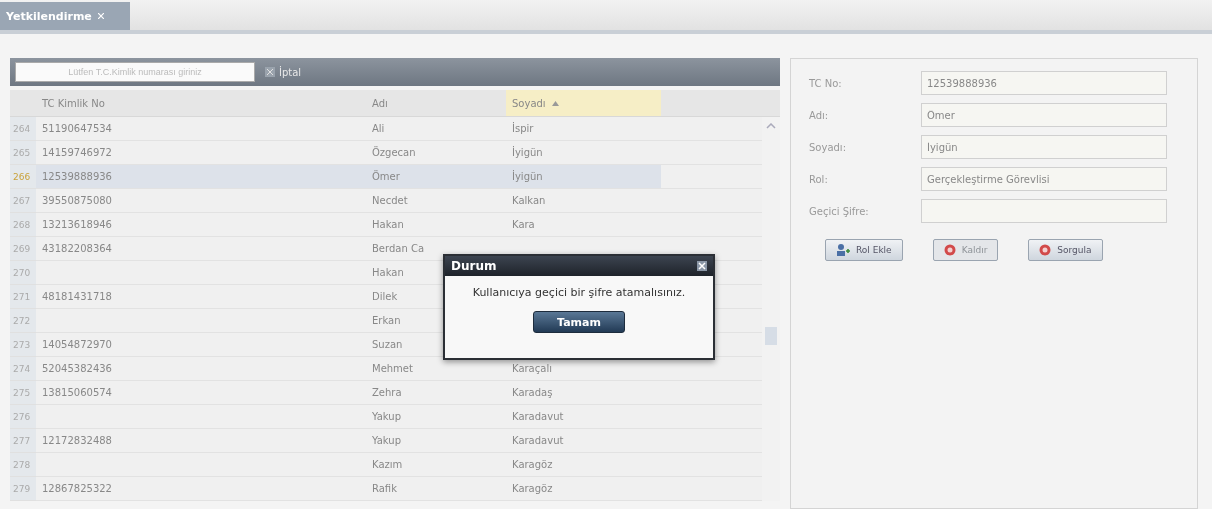  What do you see at coordinates (23, 465) in the screenshot?
I see `row-number: 278` at bounding box center [23, 465].